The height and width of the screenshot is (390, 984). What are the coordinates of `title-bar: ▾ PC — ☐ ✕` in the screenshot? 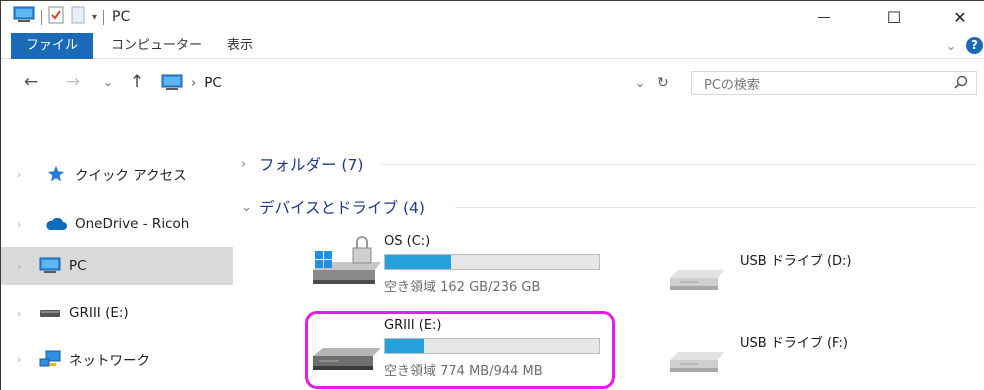 It's located at (492, 17).